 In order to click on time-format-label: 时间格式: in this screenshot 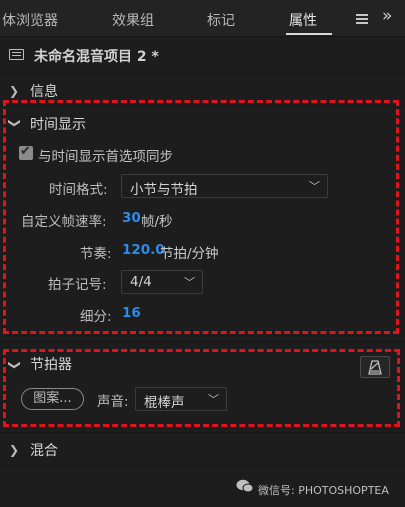, I will do `click(78, 190)`.